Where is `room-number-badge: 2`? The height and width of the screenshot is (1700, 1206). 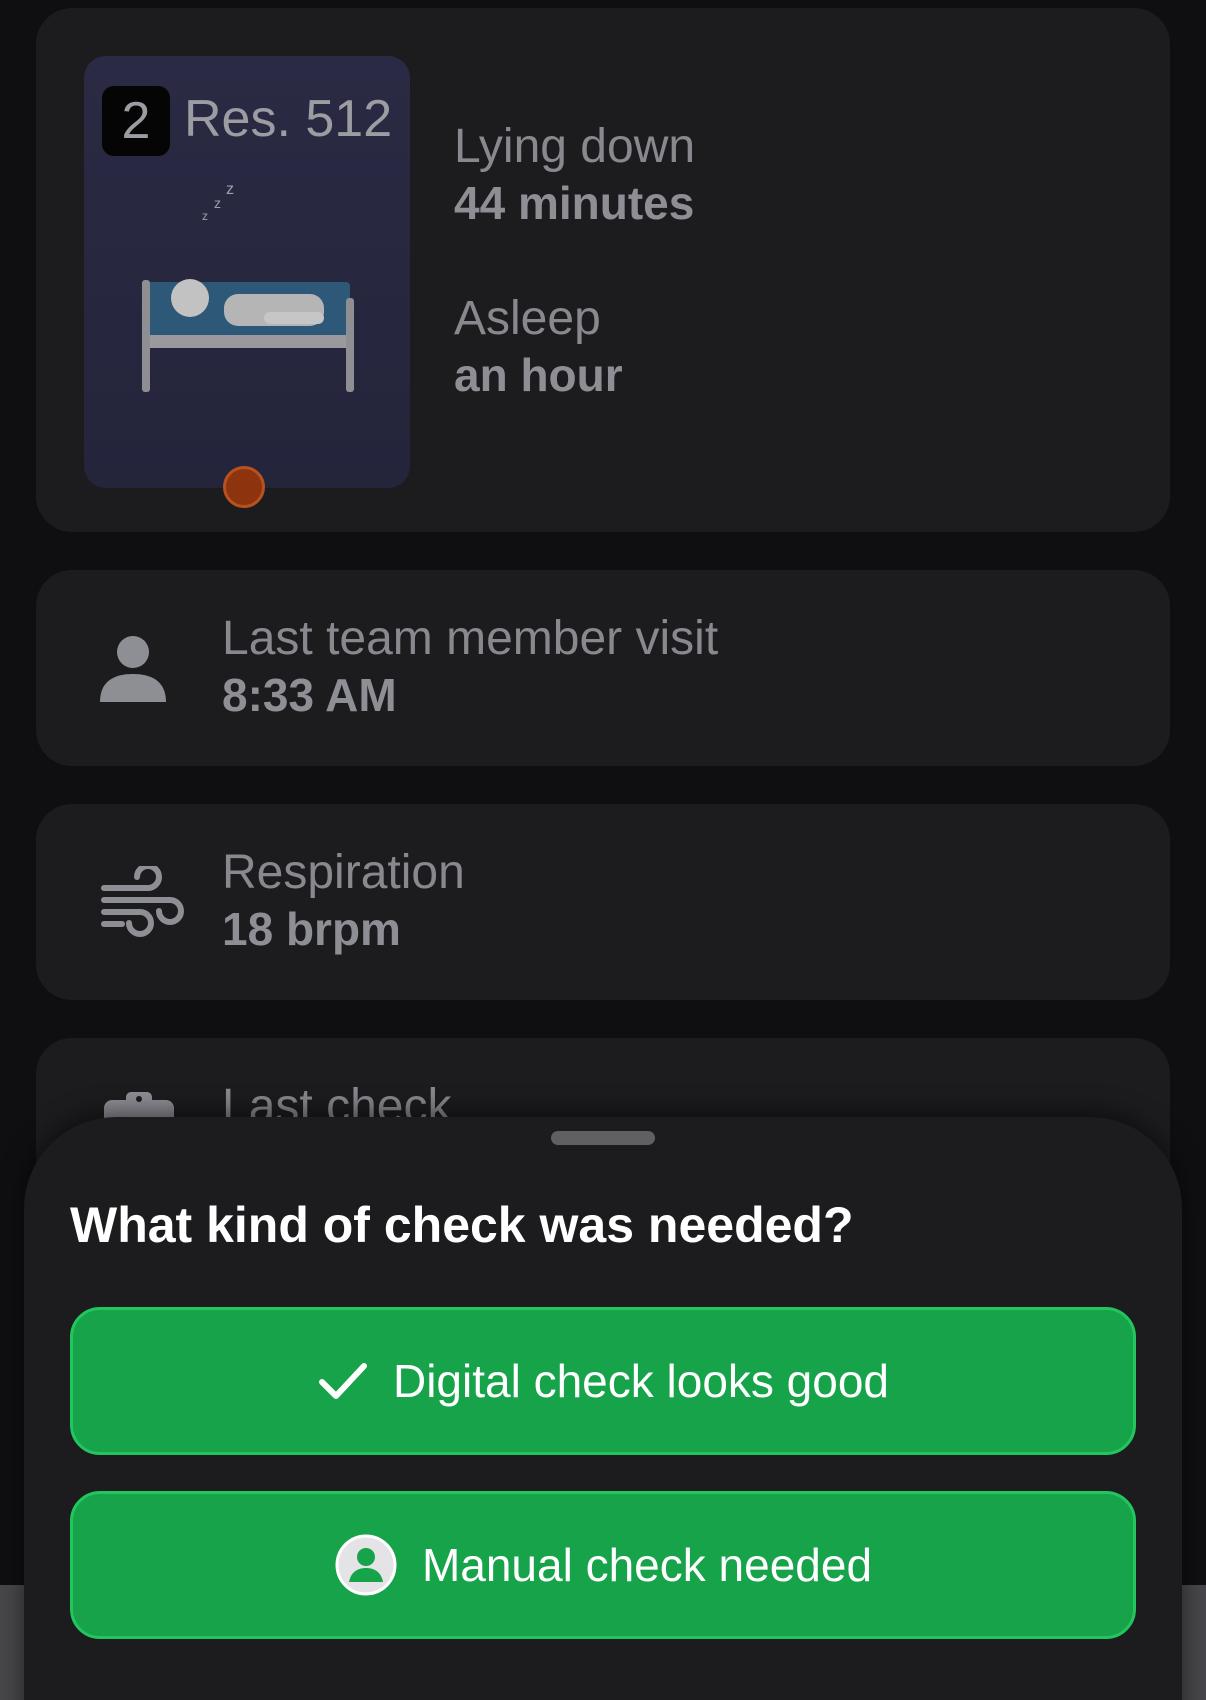 room-number-badge: 2 is located at coordinates (136, 121).